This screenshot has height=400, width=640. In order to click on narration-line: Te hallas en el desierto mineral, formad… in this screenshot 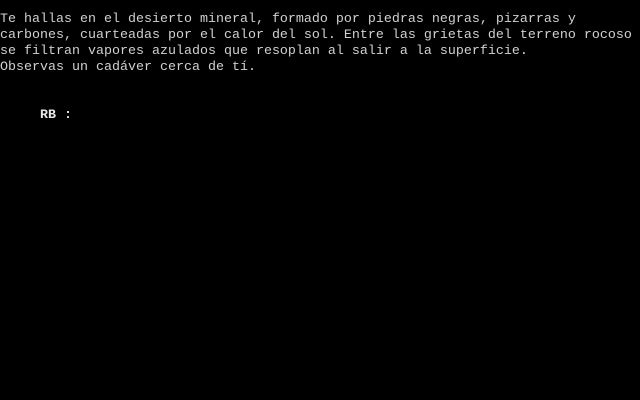, I will do `click(288, 19)`.